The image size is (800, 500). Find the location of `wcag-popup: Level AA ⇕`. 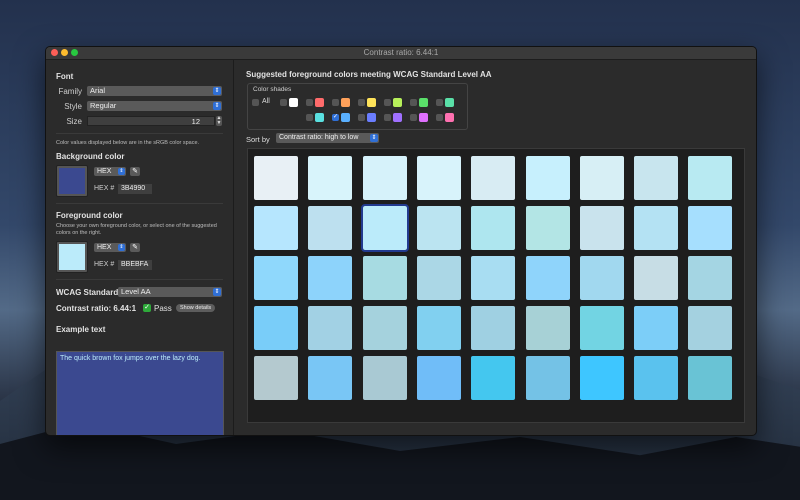

wcag-popup: Level AA ⇕ is located at coordinates (170, 292).